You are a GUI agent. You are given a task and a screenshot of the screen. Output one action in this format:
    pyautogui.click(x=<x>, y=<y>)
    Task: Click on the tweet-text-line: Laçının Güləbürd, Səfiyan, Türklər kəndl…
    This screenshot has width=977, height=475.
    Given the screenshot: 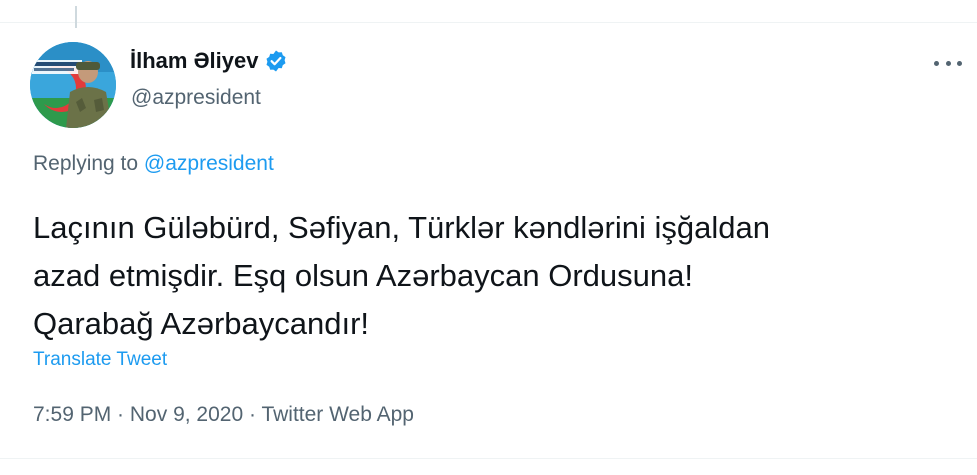 What is the action you would take?
    pyautogui.click(x=401, y=227)
    